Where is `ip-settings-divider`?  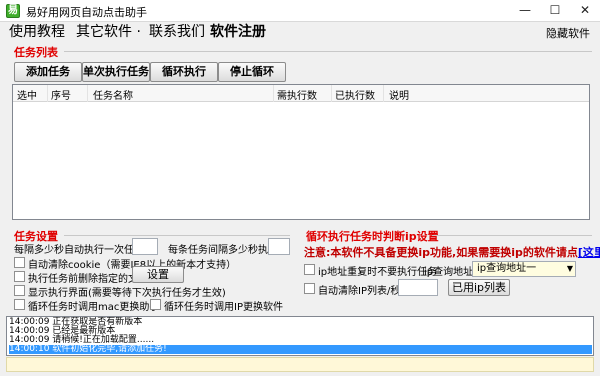
ip-settings-divider is located at coordinates (512, 235).